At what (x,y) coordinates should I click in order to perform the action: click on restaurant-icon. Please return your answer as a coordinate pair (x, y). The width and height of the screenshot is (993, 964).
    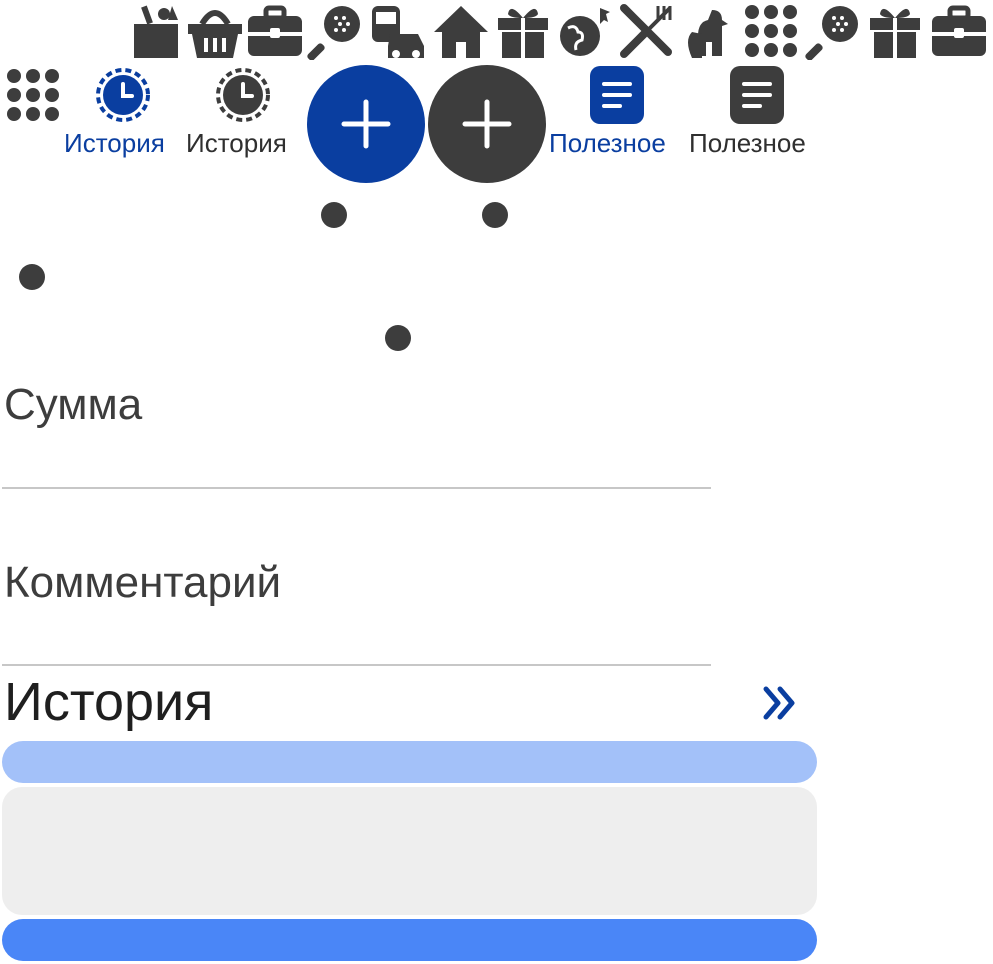
    Looking at the image, I should click on (647, 31).